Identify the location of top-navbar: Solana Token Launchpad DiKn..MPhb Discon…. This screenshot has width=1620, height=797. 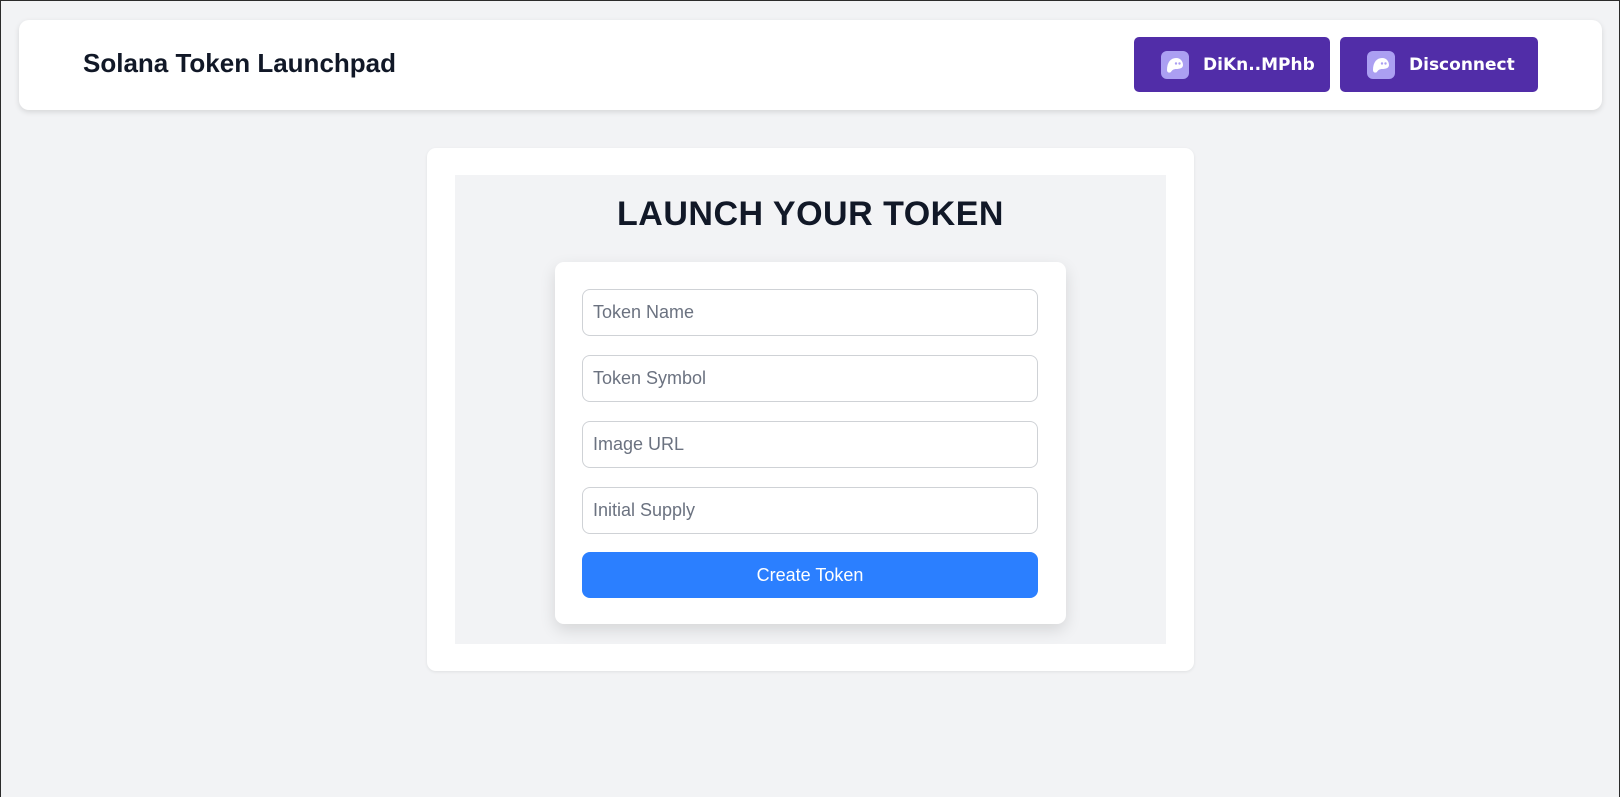
(810, 65).